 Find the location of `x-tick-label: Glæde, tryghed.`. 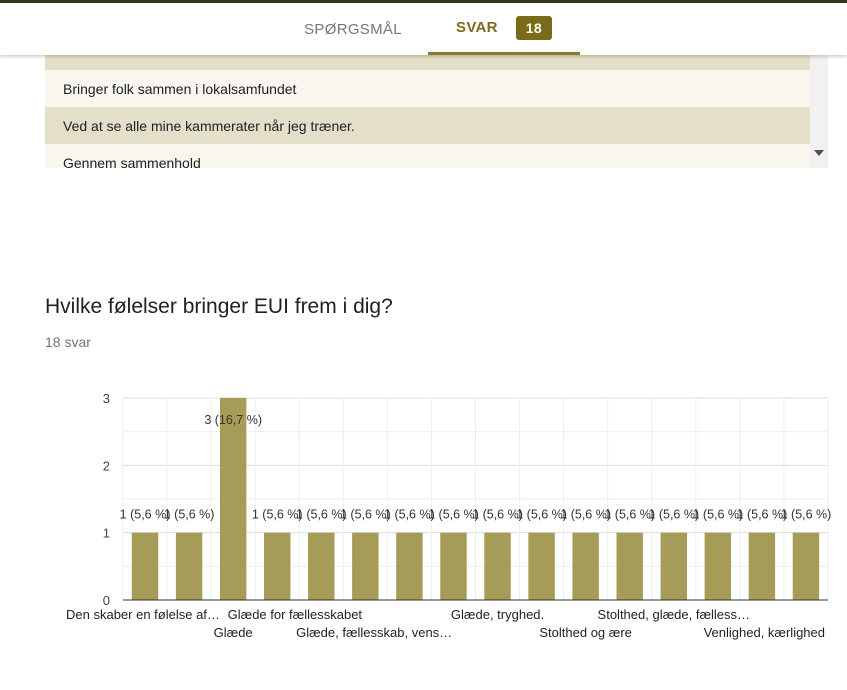

x-tick-label: Glæde, tryghed. is located at coordinates (497, 614).